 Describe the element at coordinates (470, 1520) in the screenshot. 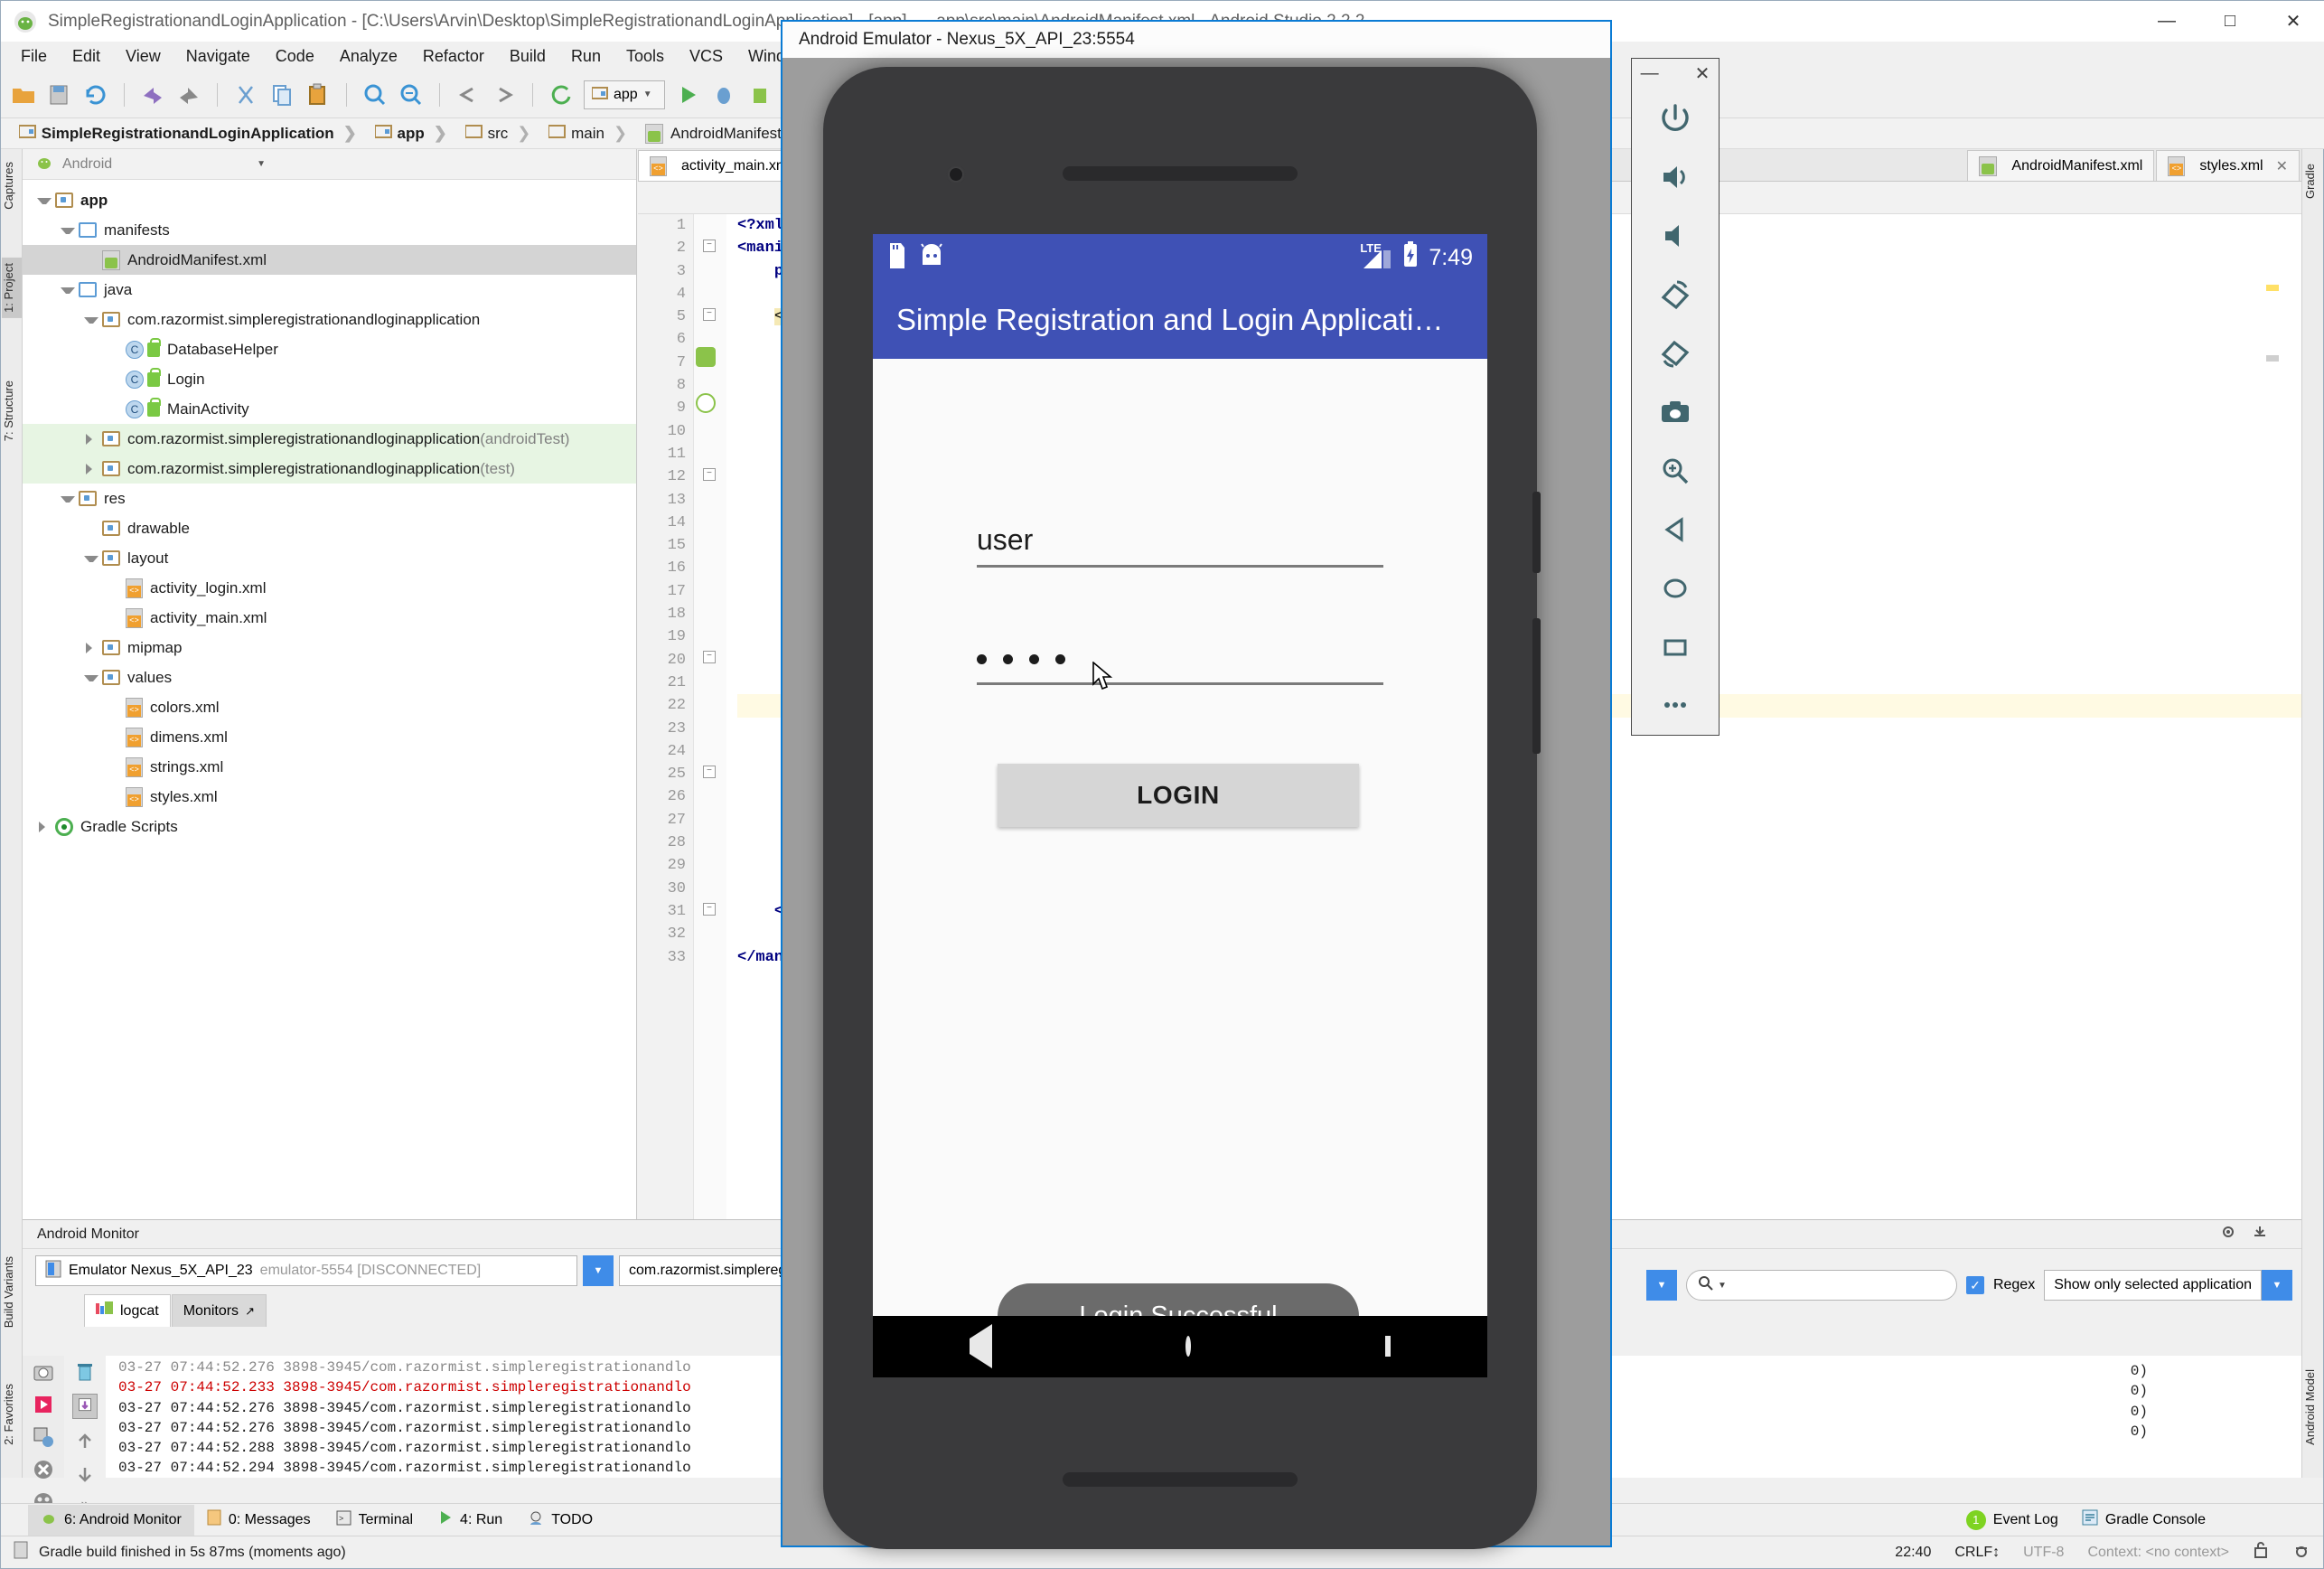

I see `bottom-tab-run: 4: Run` at that location.